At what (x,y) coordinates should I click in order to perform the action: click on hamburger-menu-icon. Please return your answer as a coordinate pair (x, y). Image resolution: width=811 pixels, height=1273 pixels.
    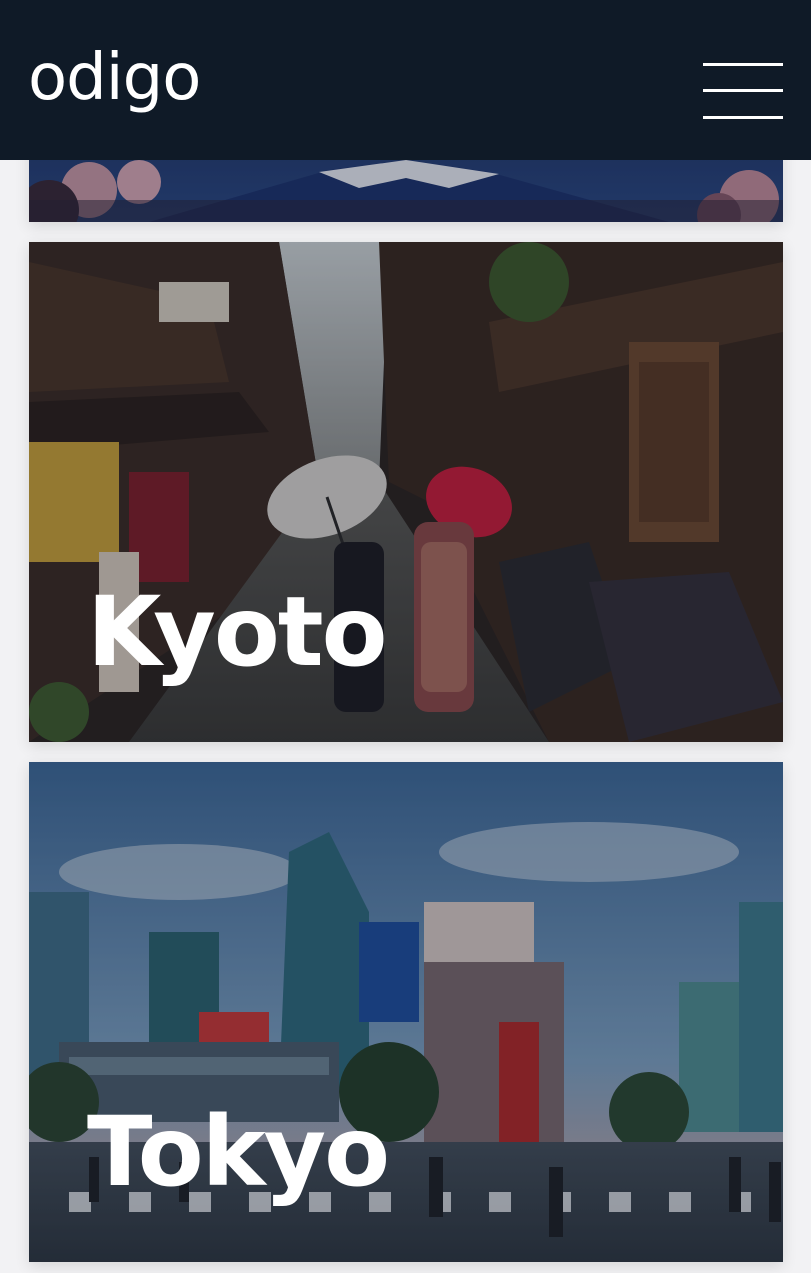
    Looking at the image, I should click on (743, 92).